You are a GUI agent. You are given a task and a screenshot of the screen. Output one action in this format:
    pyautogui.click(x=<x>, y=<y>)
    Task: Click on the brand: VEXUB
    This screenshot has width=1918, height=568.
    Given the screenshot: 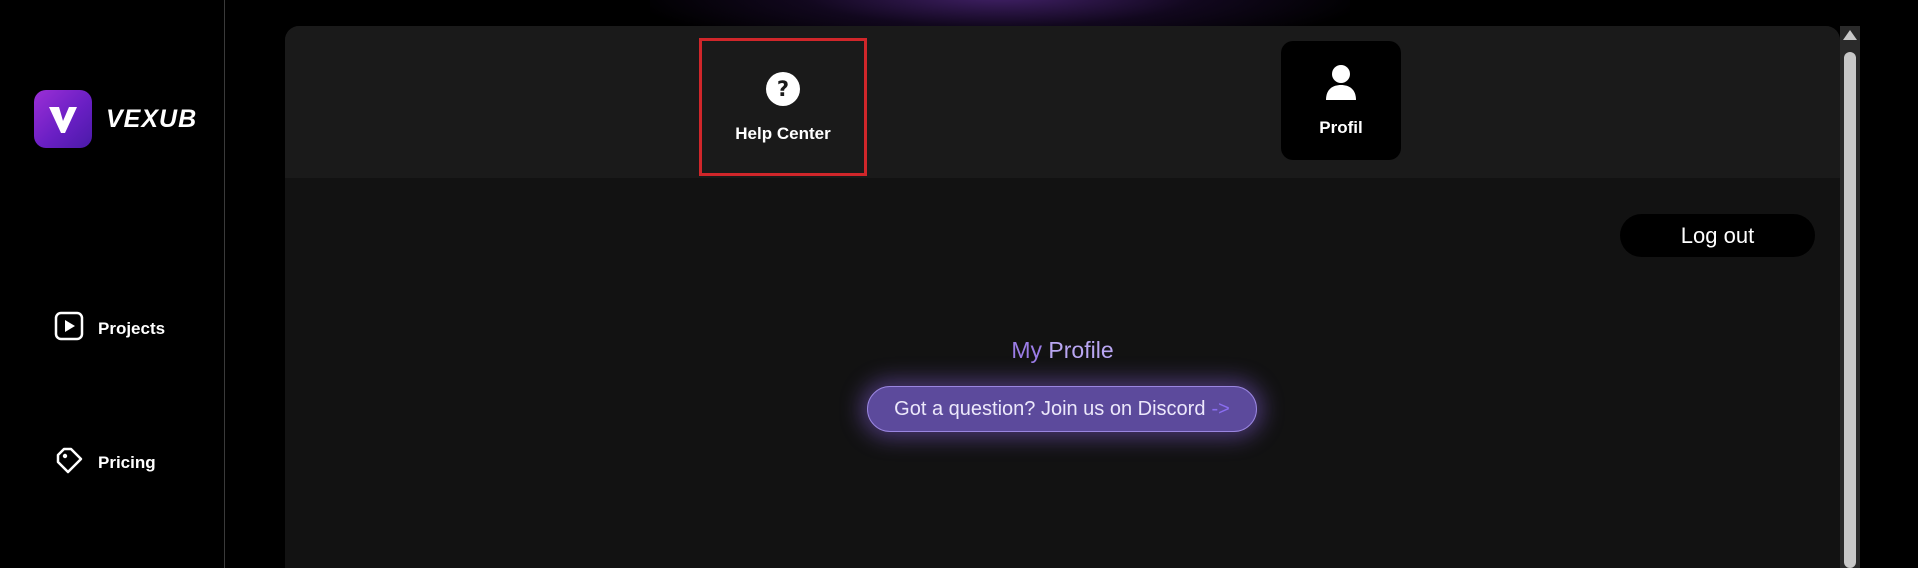 What is the action you would take?
    pyautogui.click(x=115, y=119)
    